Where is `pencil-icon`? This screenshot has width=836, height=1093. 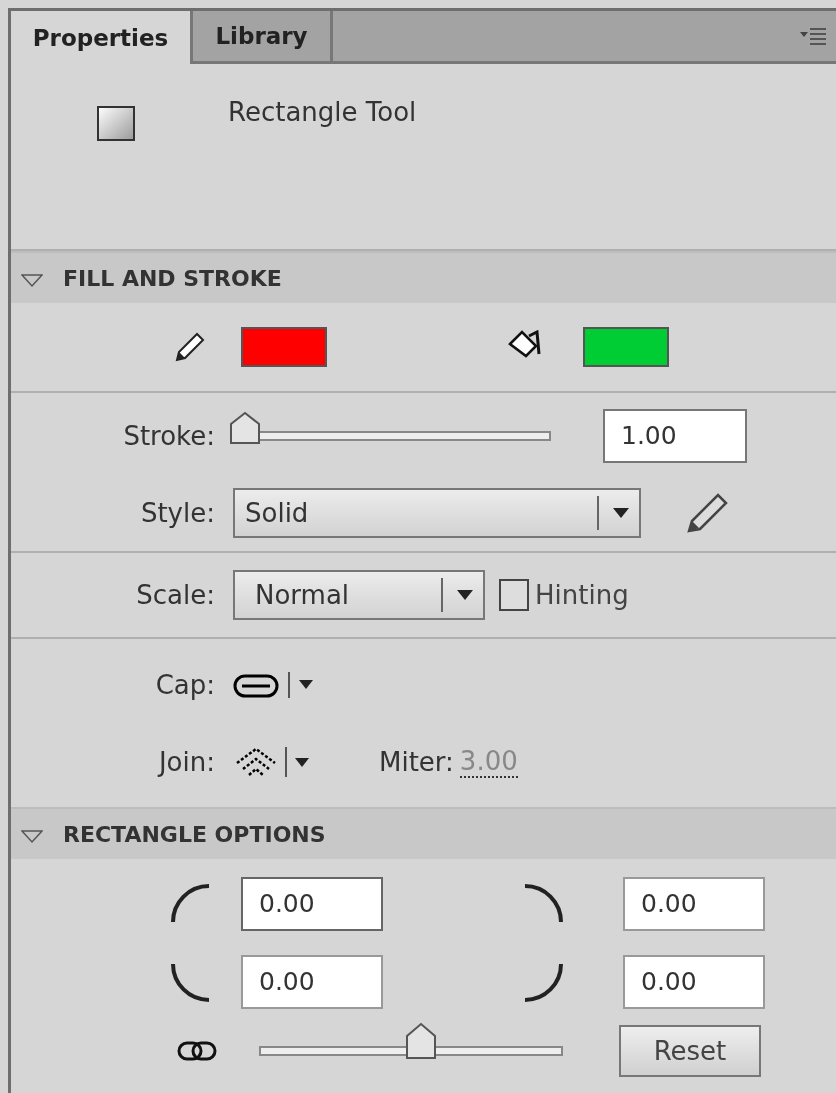 pencil-icon is located at coordinates (707, 513).